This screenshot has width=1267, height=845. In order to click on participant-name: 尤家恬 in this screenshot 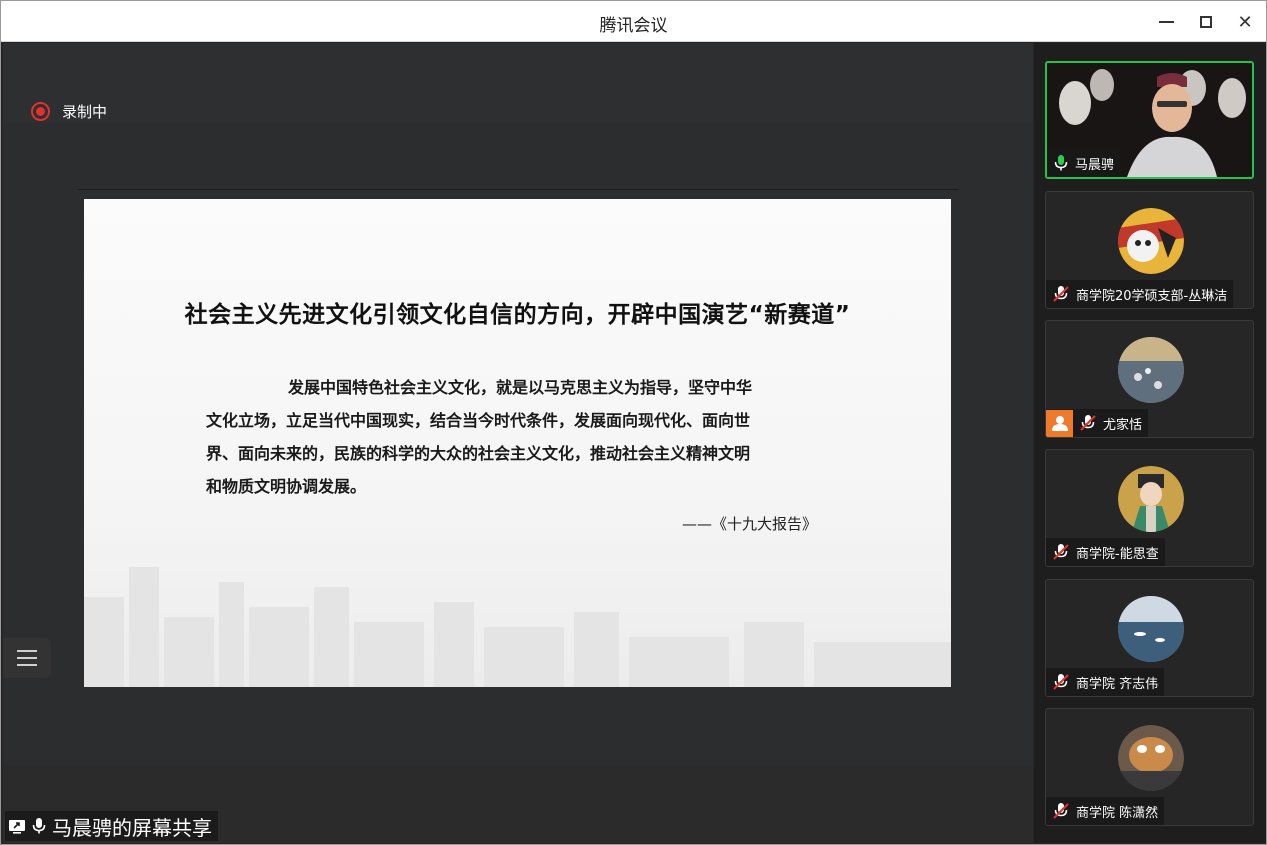, I will do `click(1123, 425)`.